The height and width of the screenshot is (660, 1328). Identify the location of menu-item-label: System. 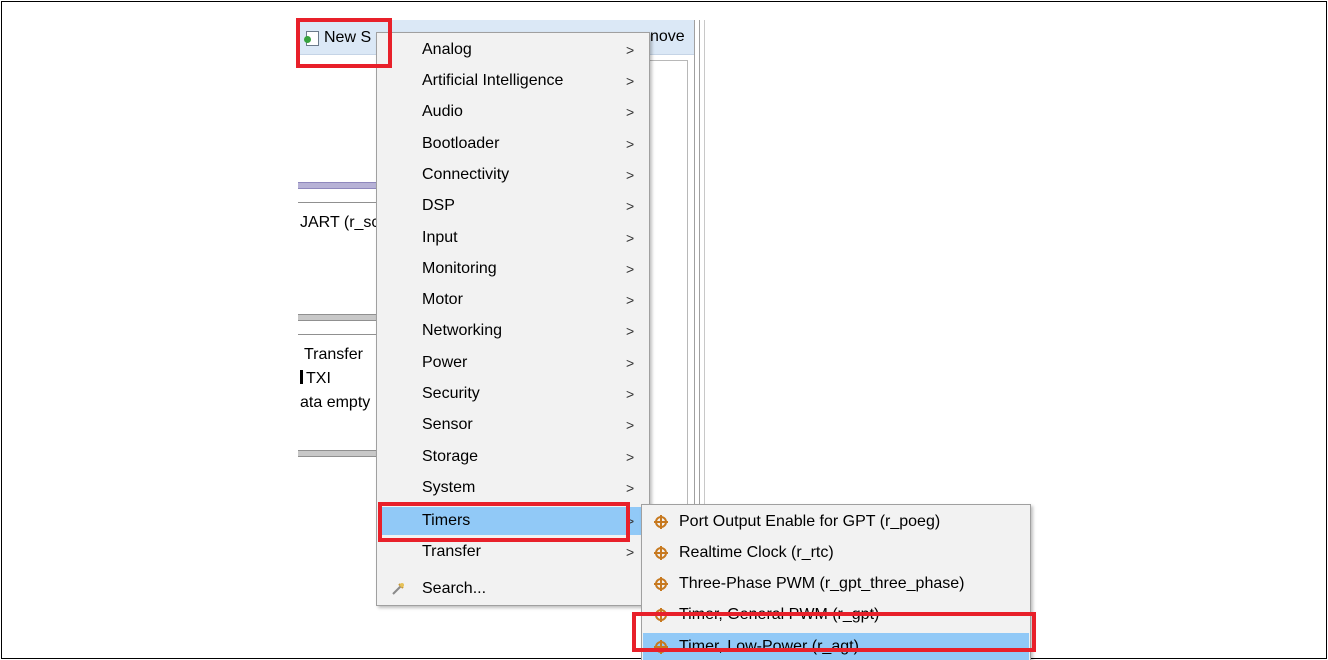
(449, 487).